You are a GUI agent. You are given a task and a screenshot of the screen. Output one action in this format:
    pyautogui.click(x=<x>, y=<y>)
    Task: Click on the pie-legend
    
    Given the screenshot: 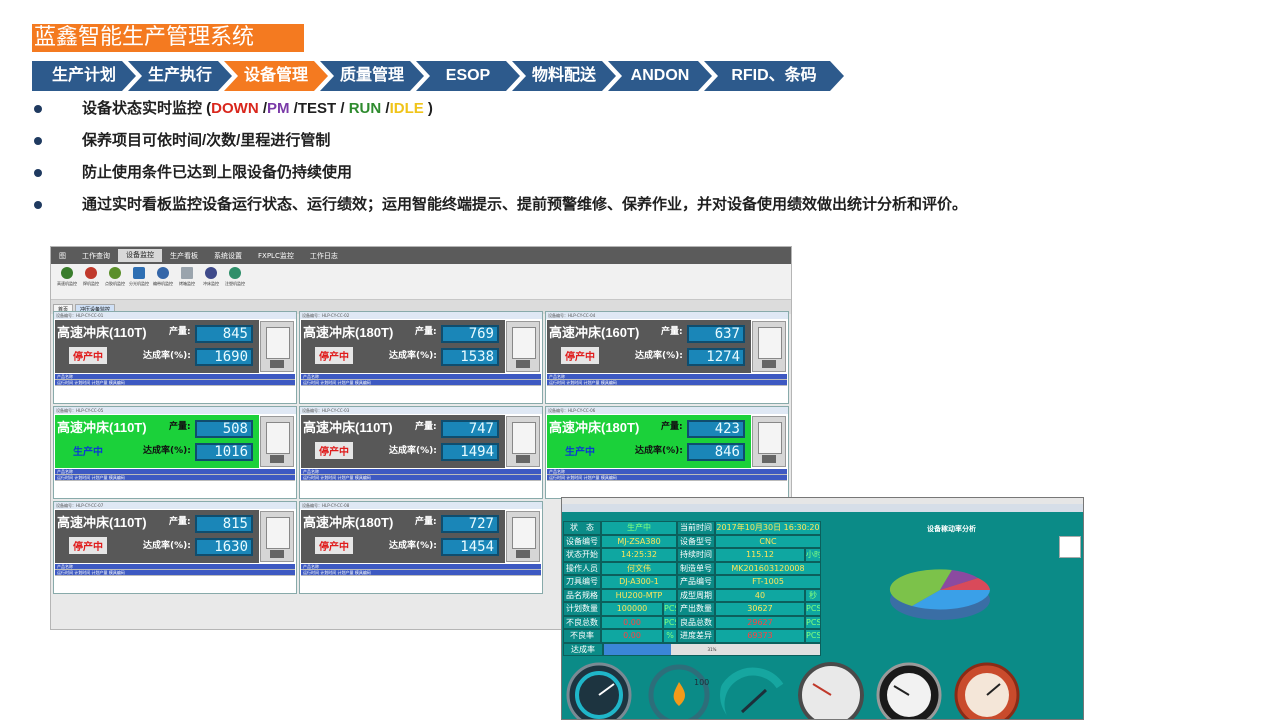 What is the action you would take?
    pyautogui.click(x=1070, y=547)
    